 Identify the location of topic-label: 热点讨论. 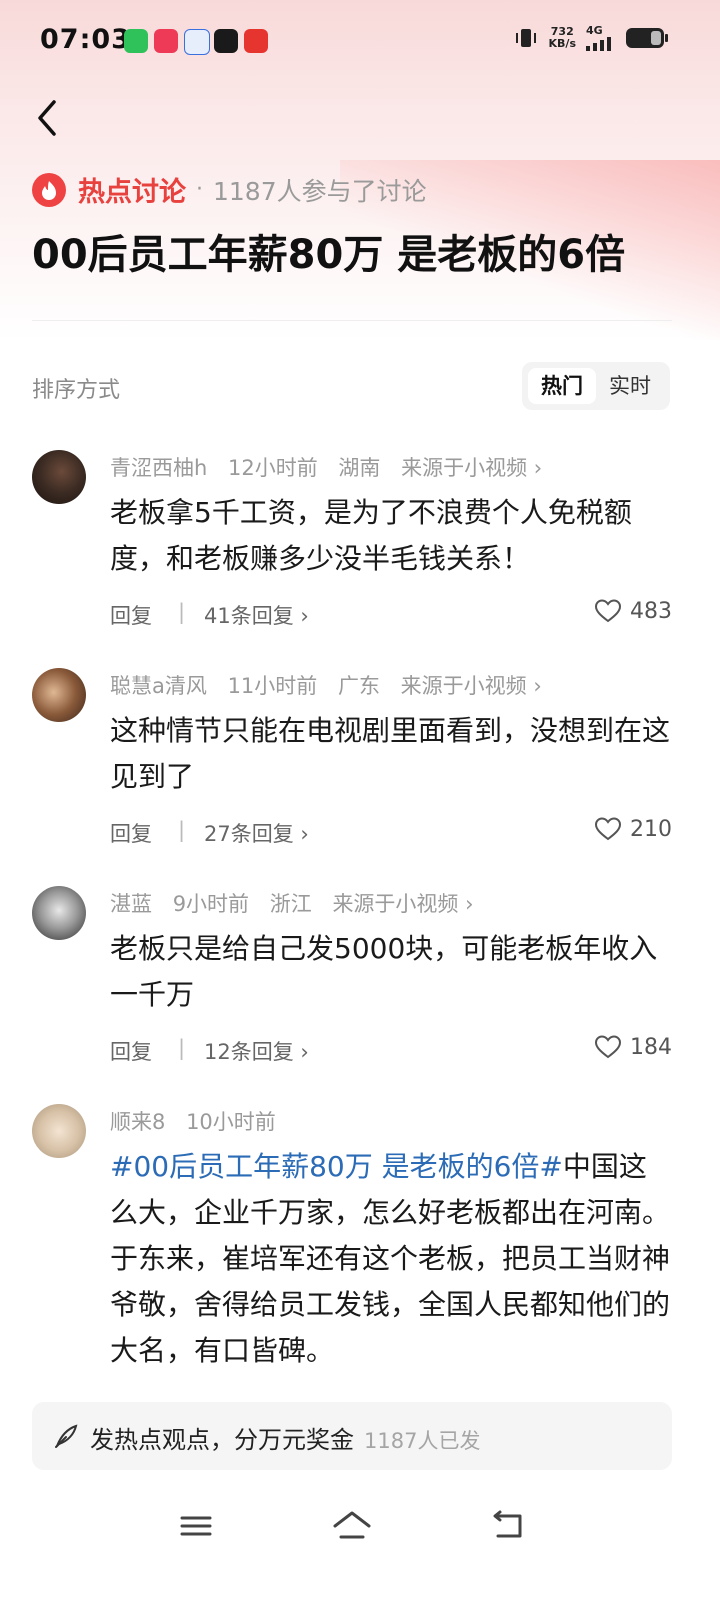
(132, 192).